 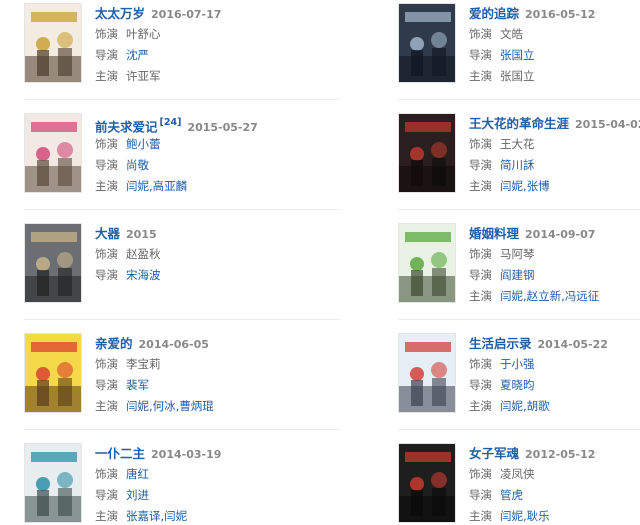 What do you see at coordinates (511, 495) in the screenshot?
I see `director-link: 管虎` at bounding box center [511, 495].